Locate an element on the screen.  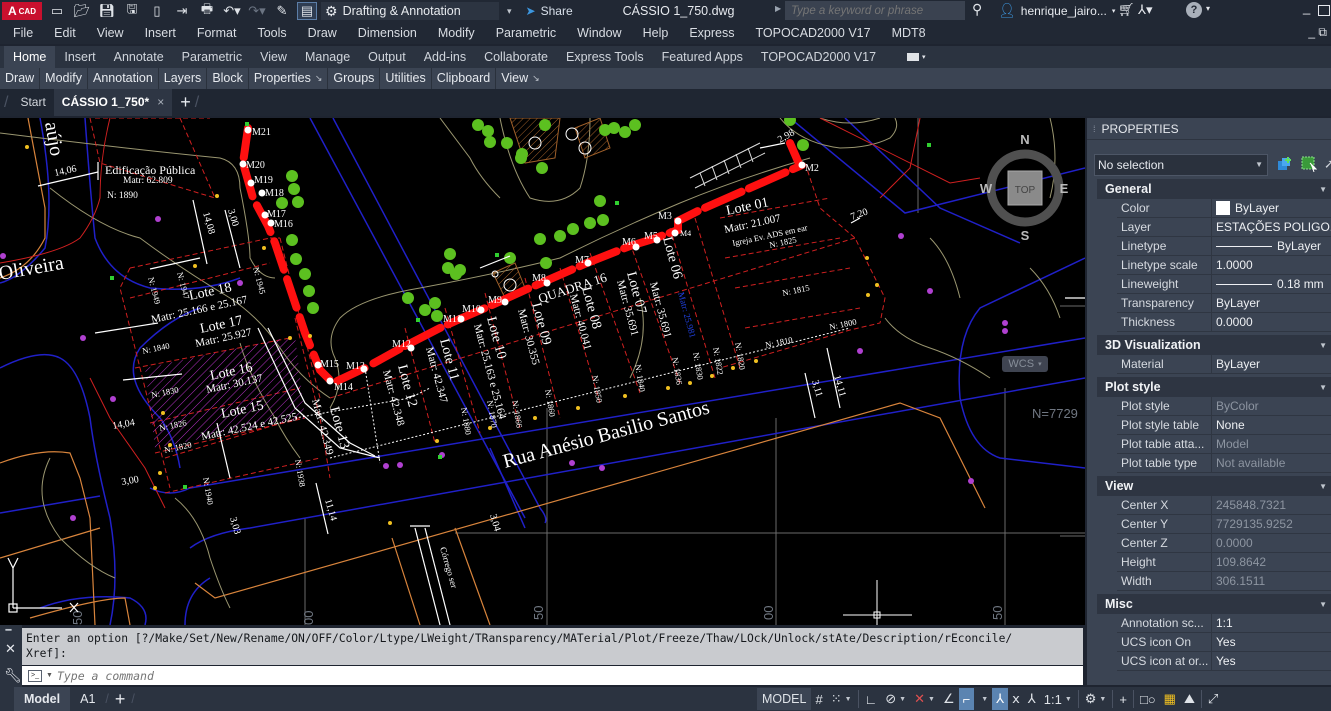
panel-view: View ↘ is located at coordinates (520, 78).